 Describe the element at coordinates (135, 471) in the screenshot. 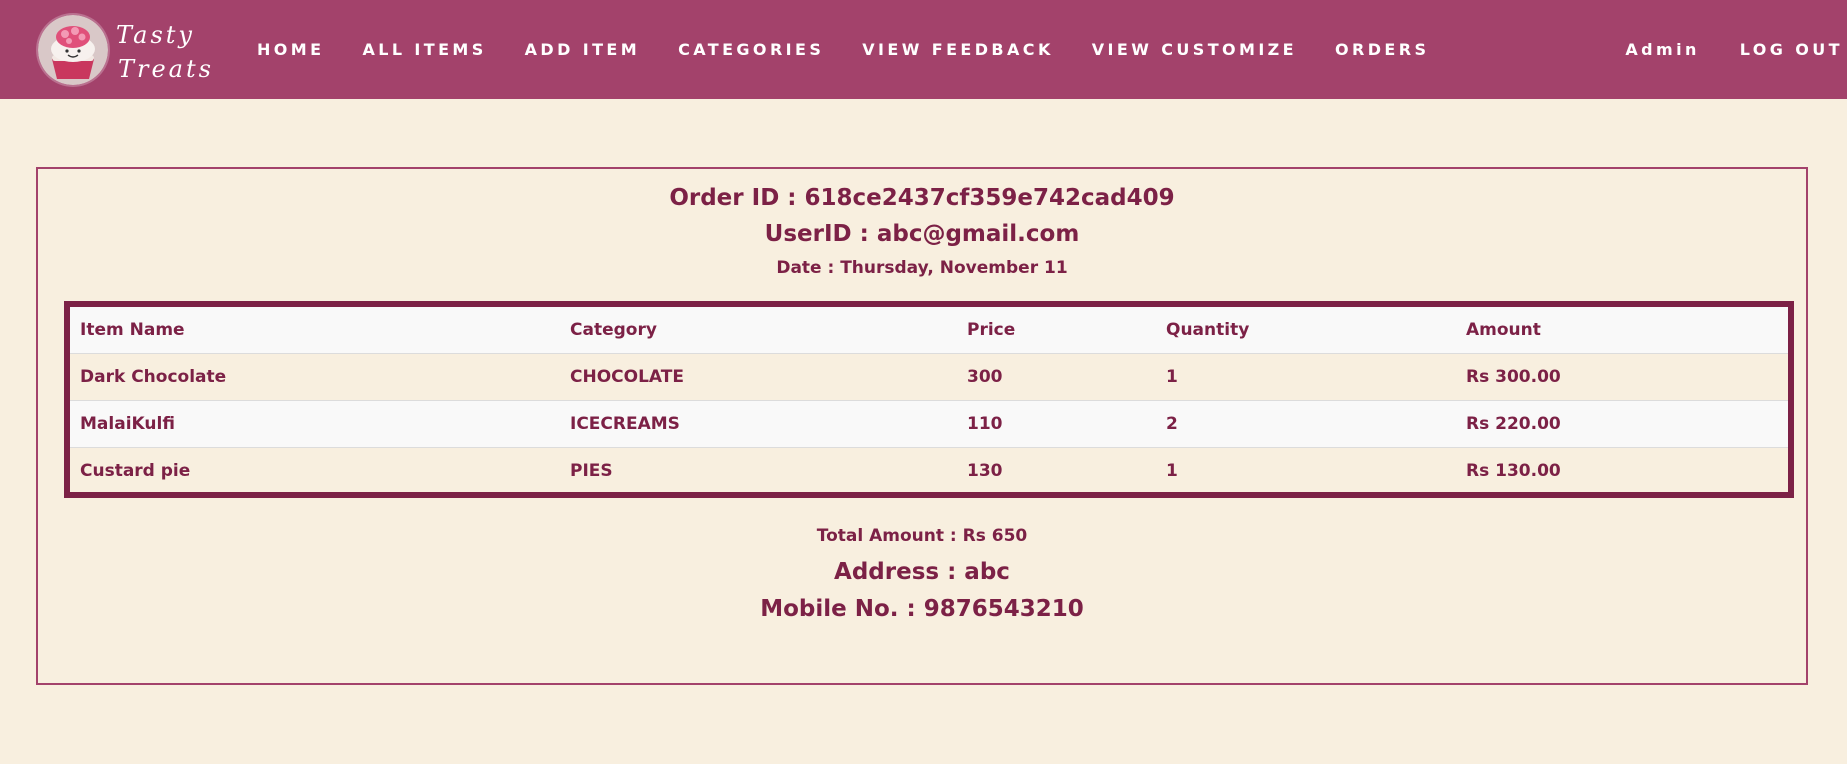

I see `cell-item-name: Custard pie` at that location.